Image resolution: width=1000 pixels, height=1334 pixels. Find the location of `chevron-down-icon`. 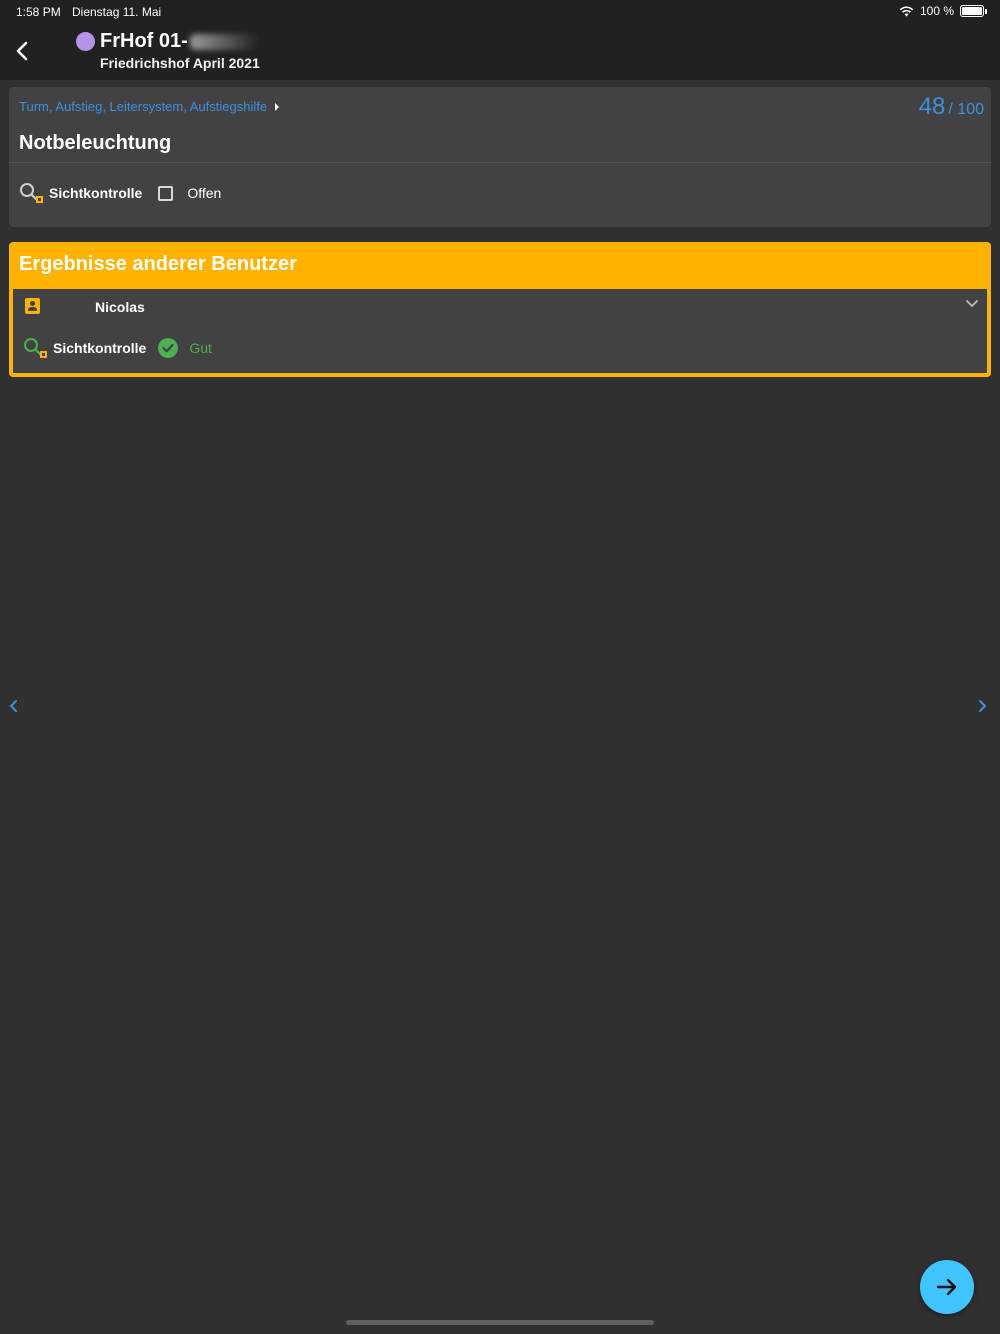

chevron-down-icon is located at coordinates (972, 304).